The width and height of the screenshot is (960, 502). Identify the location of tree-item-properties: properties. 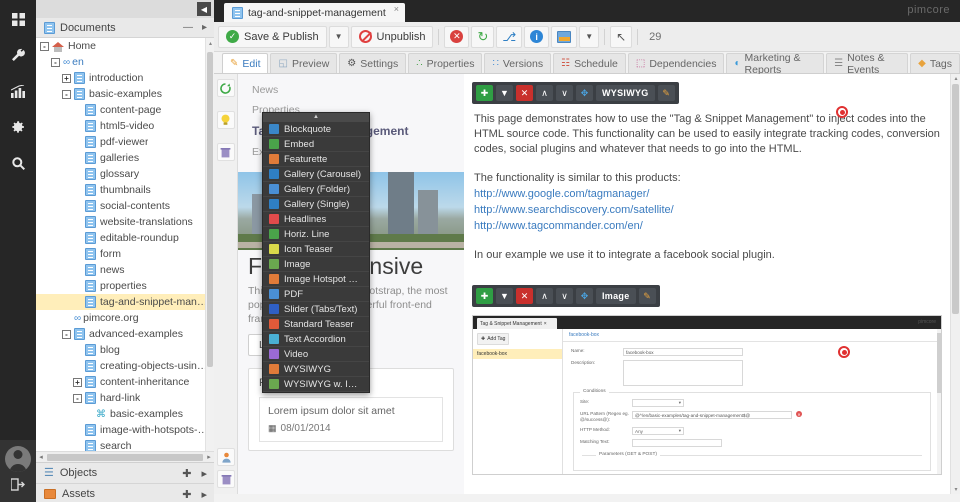
(125, 286).